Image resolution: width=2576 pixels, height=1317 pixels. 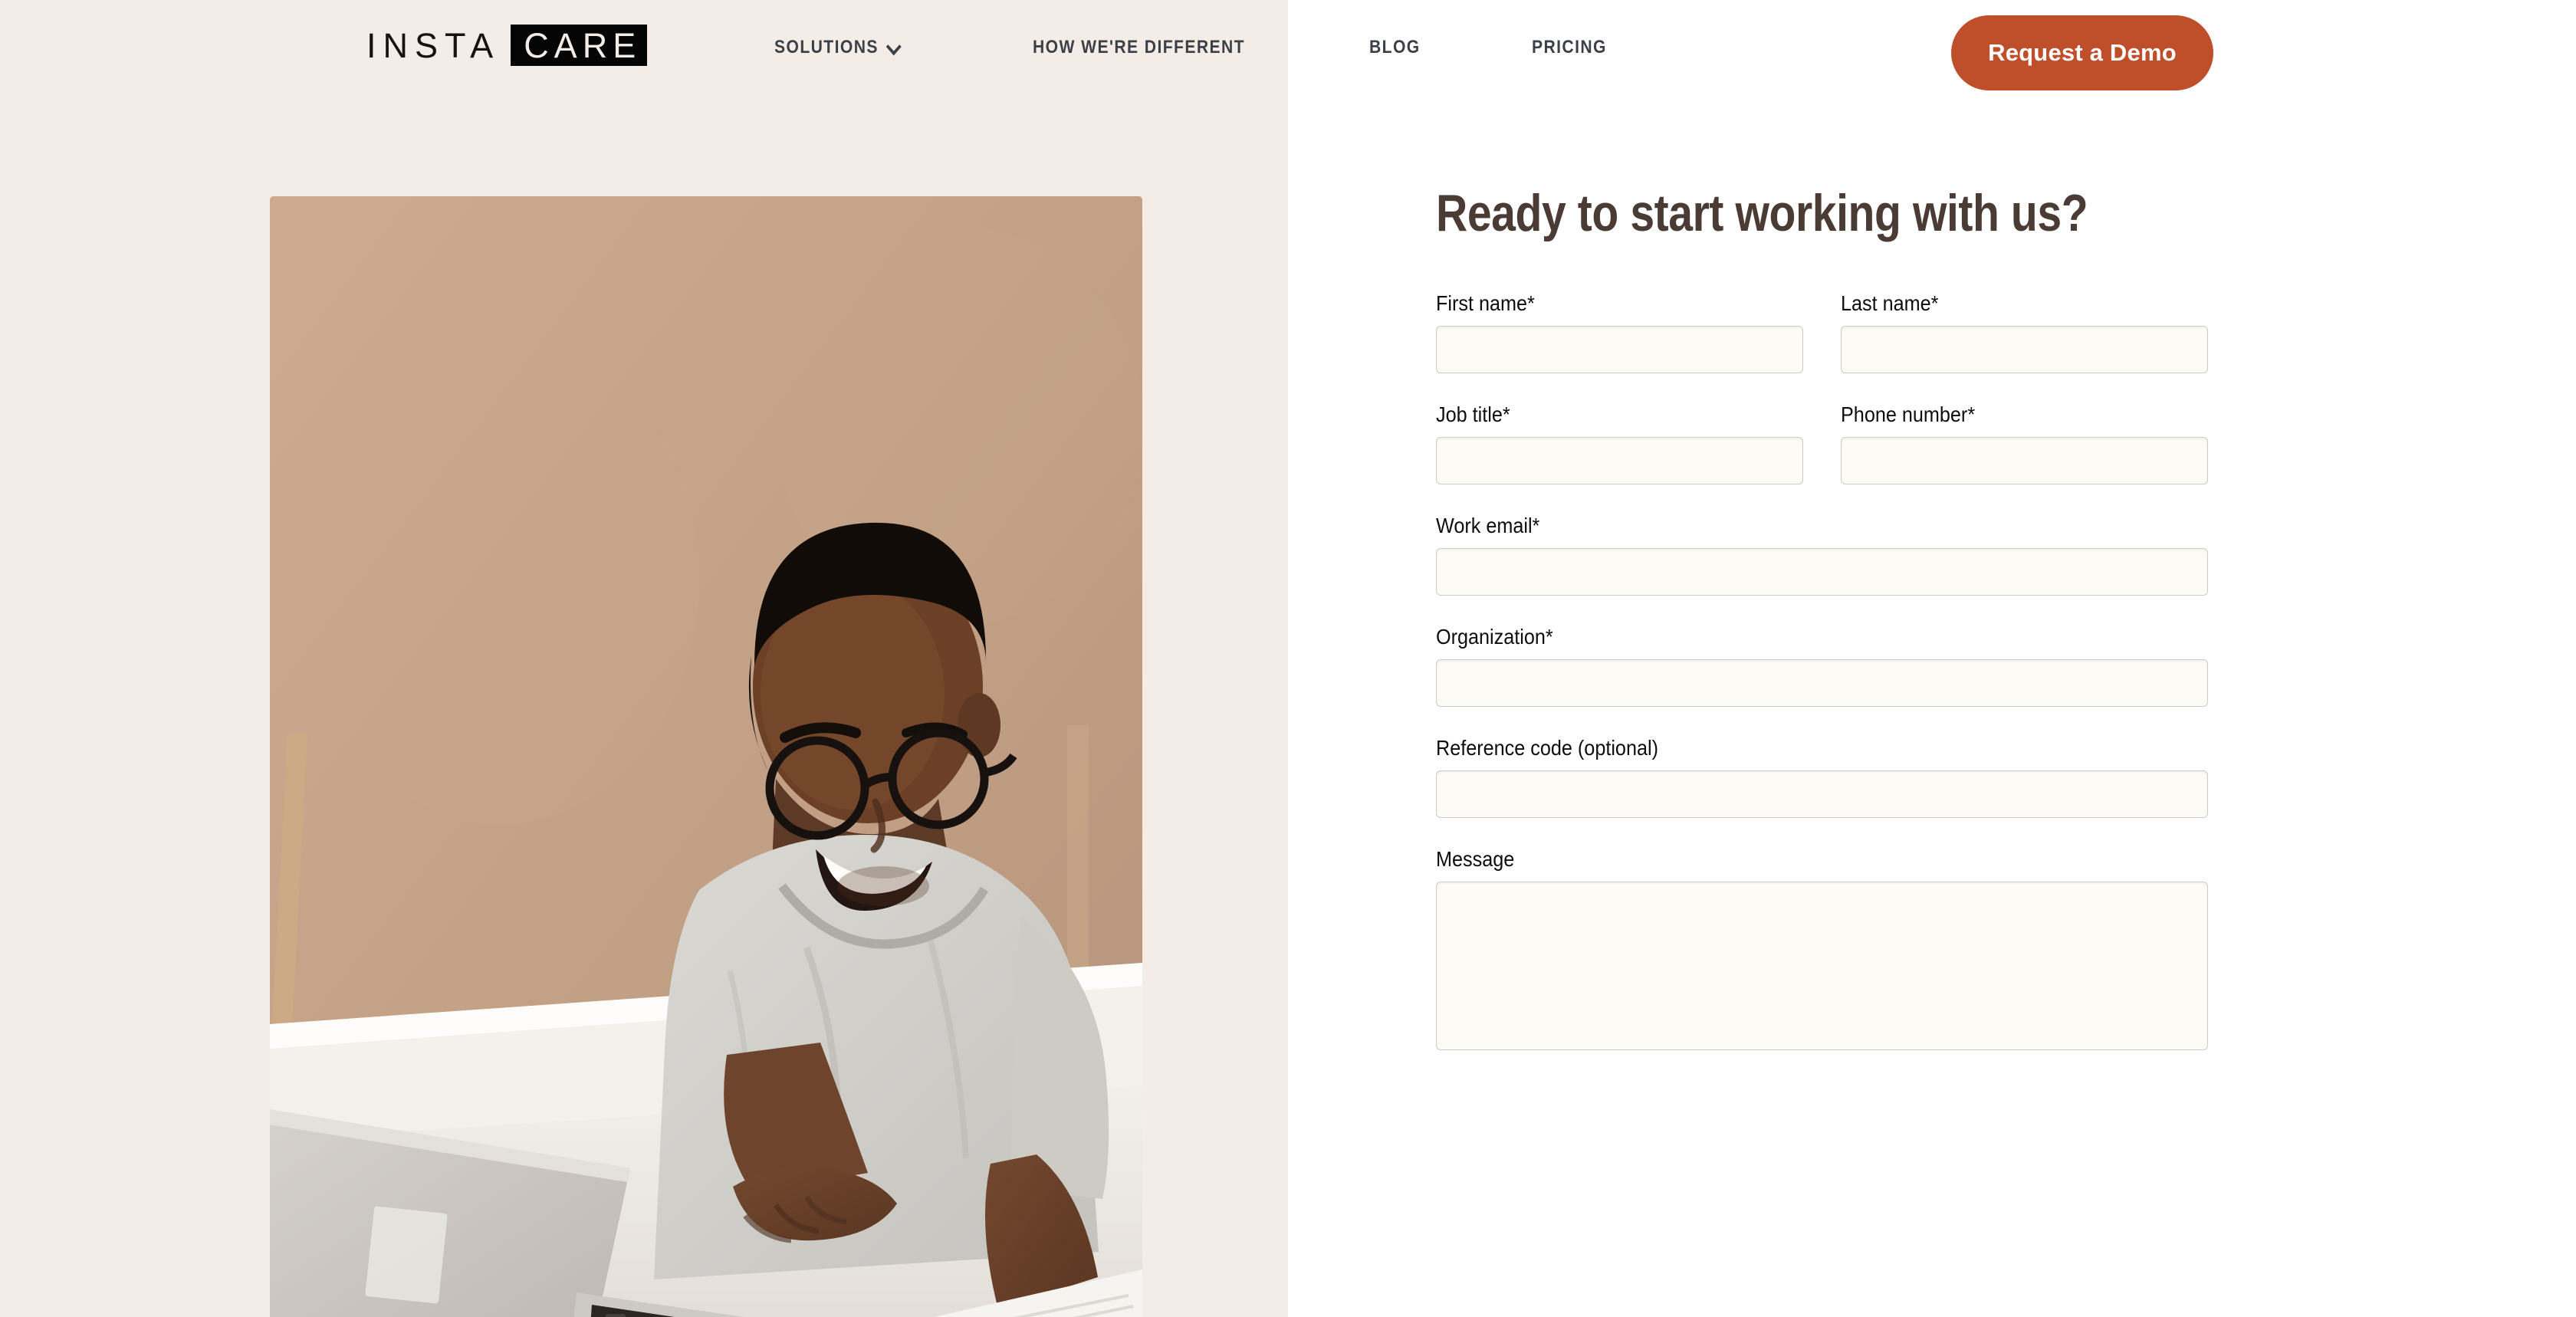 What do you see at coordinates (507, 45) in the screenshot?
I see `brand-logo: INSTA CARE` at bounding box center [507, 45].